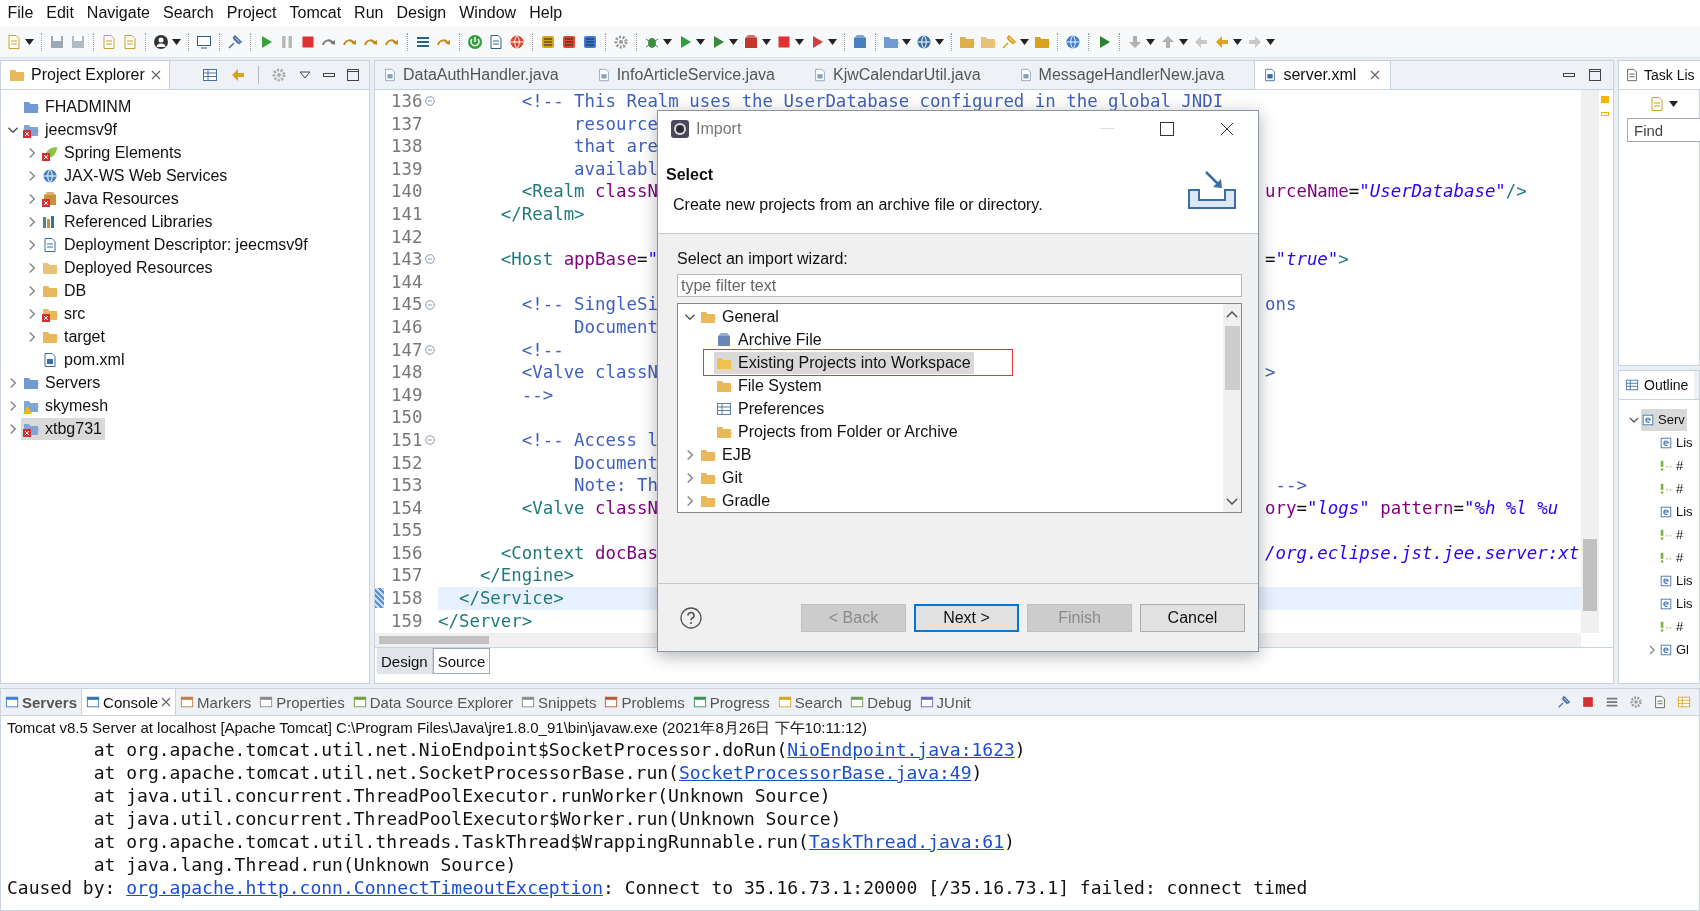  I want to click on menu-item: Tomcat, so click(315, 13).